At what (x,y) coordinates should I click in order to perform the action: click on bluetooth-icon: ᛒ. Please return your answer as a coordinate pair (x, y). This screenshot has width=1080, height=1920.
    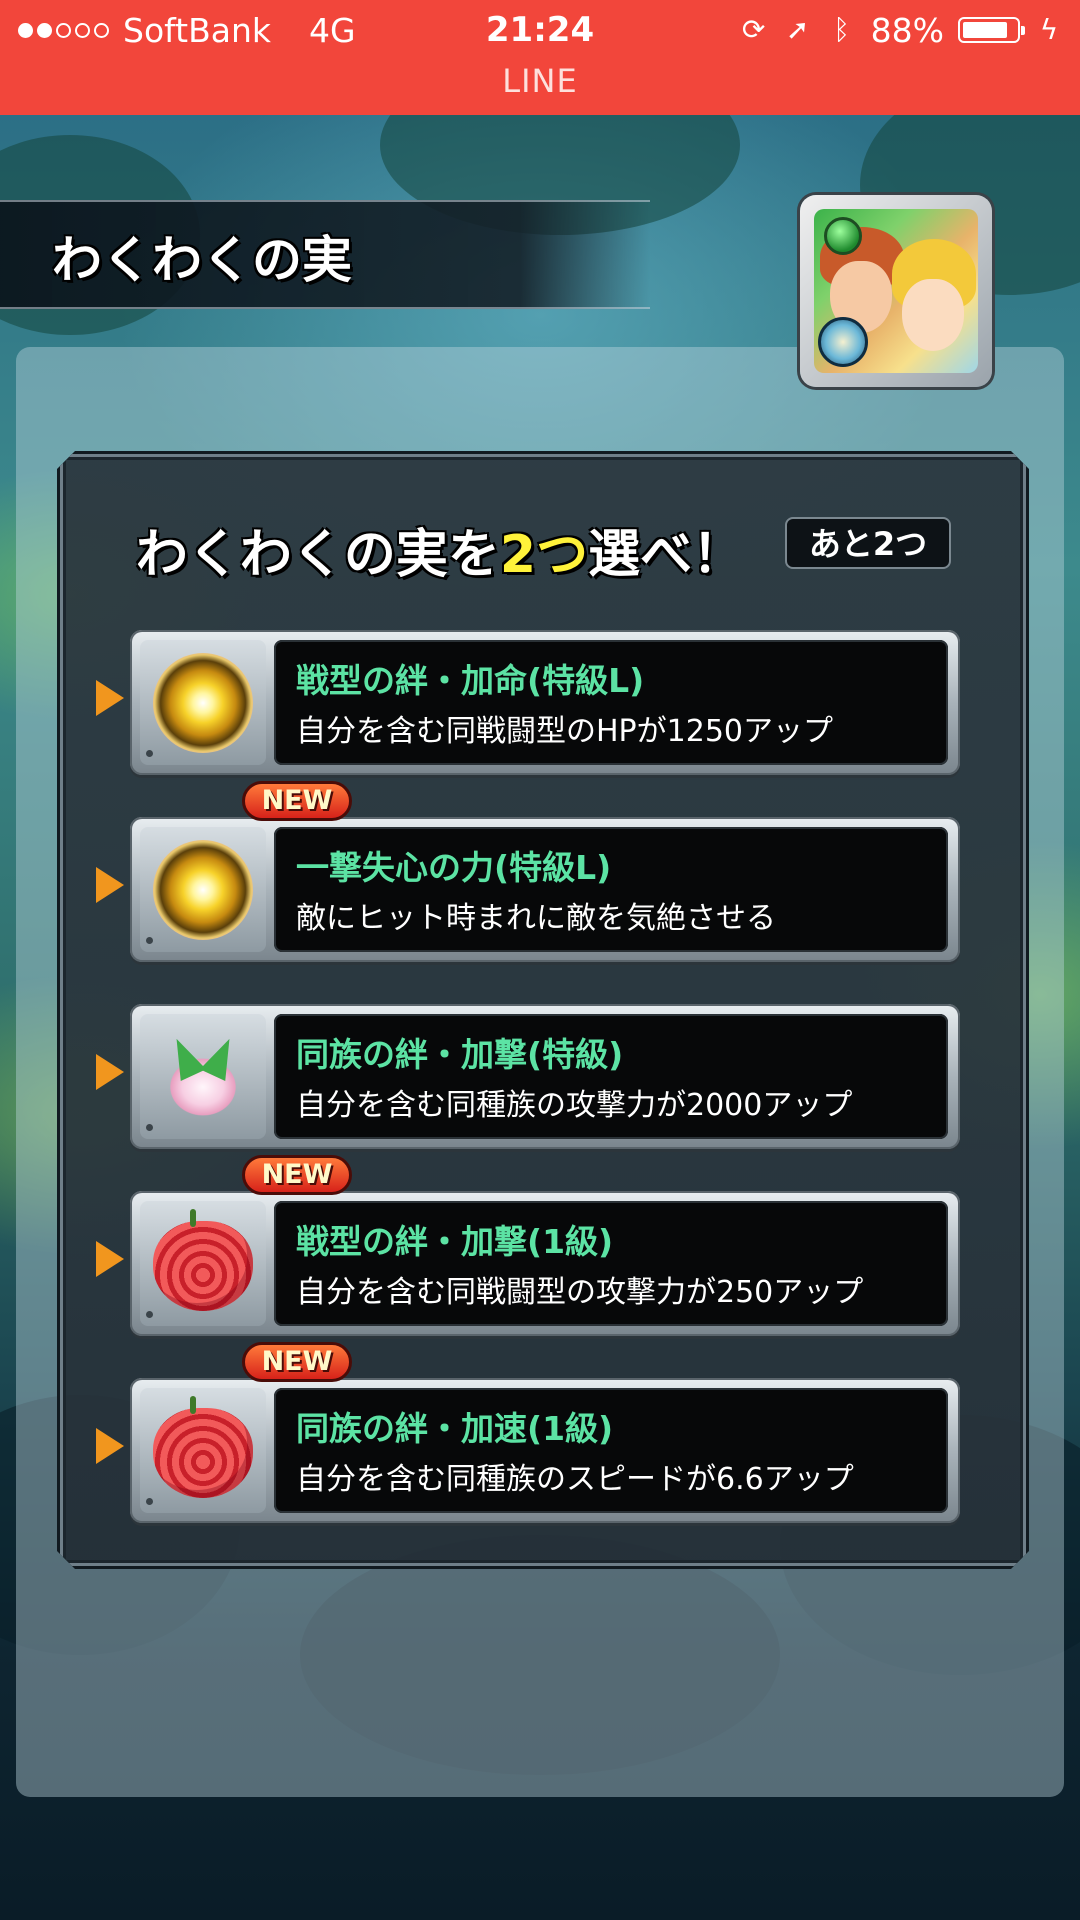
    Looking at the image, I should click on (842, 29).